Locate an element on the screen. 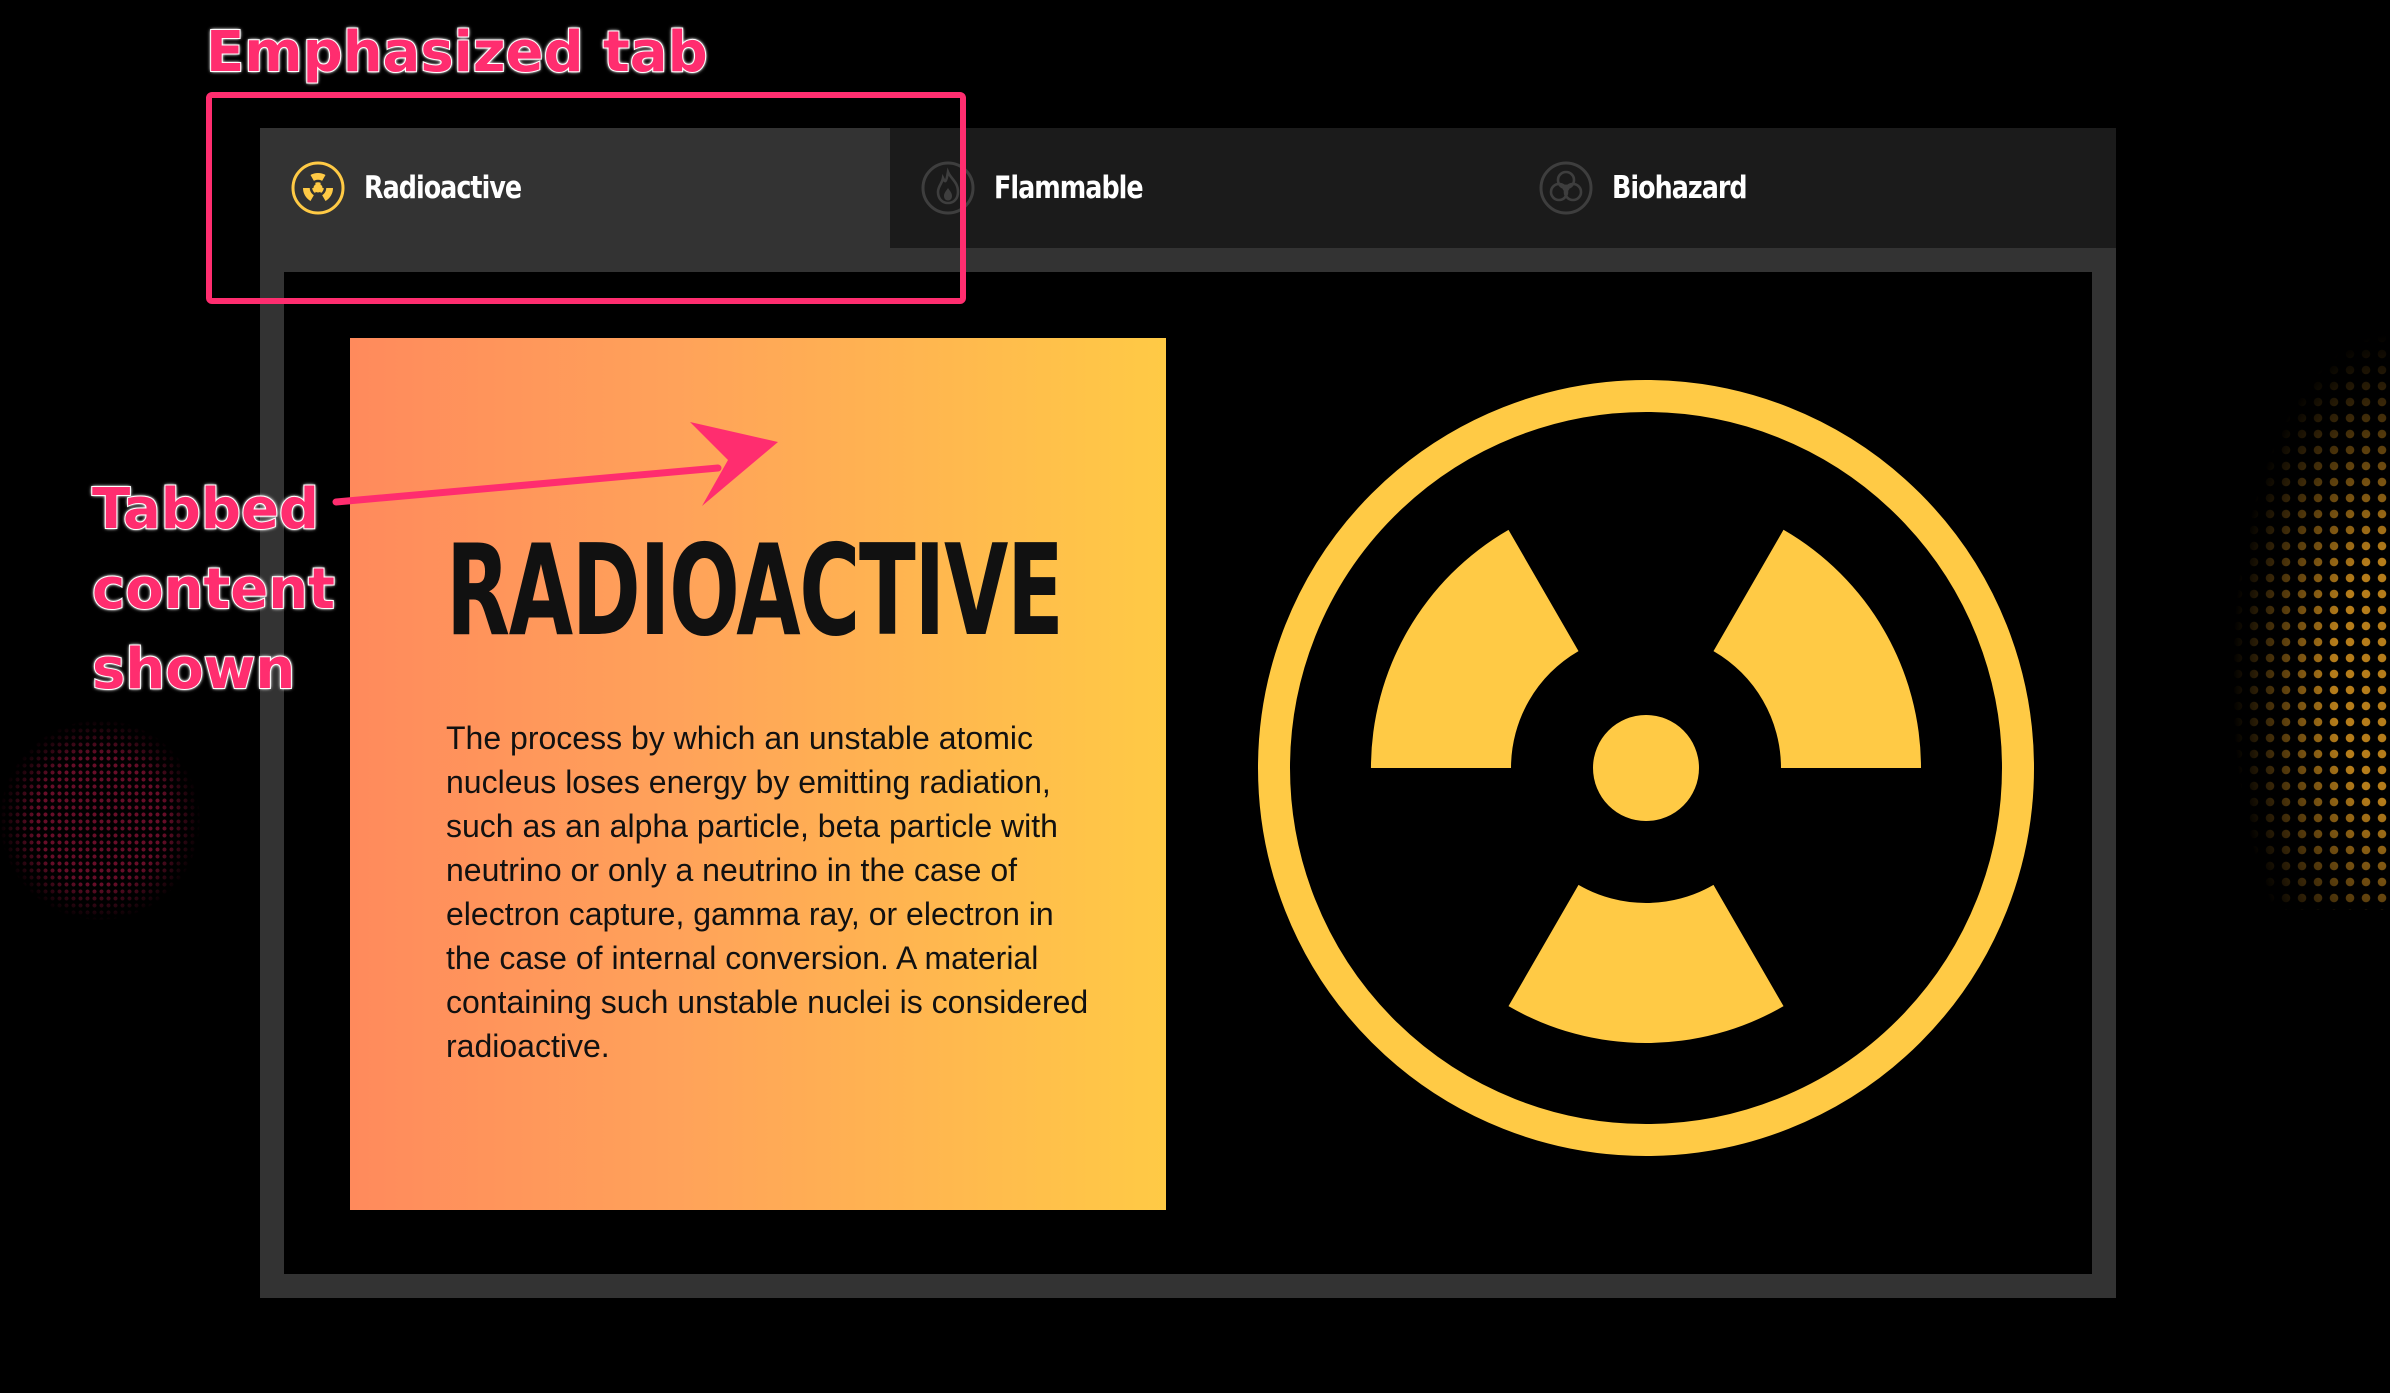 Image resolution: width=2390 pixels, height=1393 pixels. decorative-dots-right is located at coordinates (2310, 620).